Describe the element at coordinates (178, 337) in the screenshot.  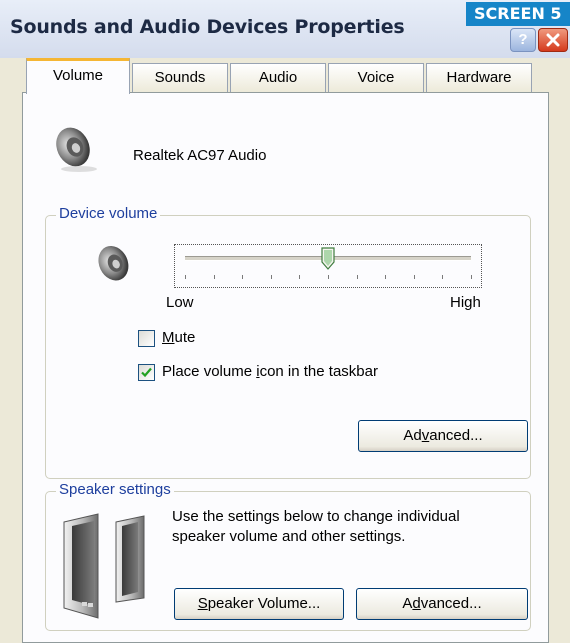
I see `mute-label: Mute` at that location.